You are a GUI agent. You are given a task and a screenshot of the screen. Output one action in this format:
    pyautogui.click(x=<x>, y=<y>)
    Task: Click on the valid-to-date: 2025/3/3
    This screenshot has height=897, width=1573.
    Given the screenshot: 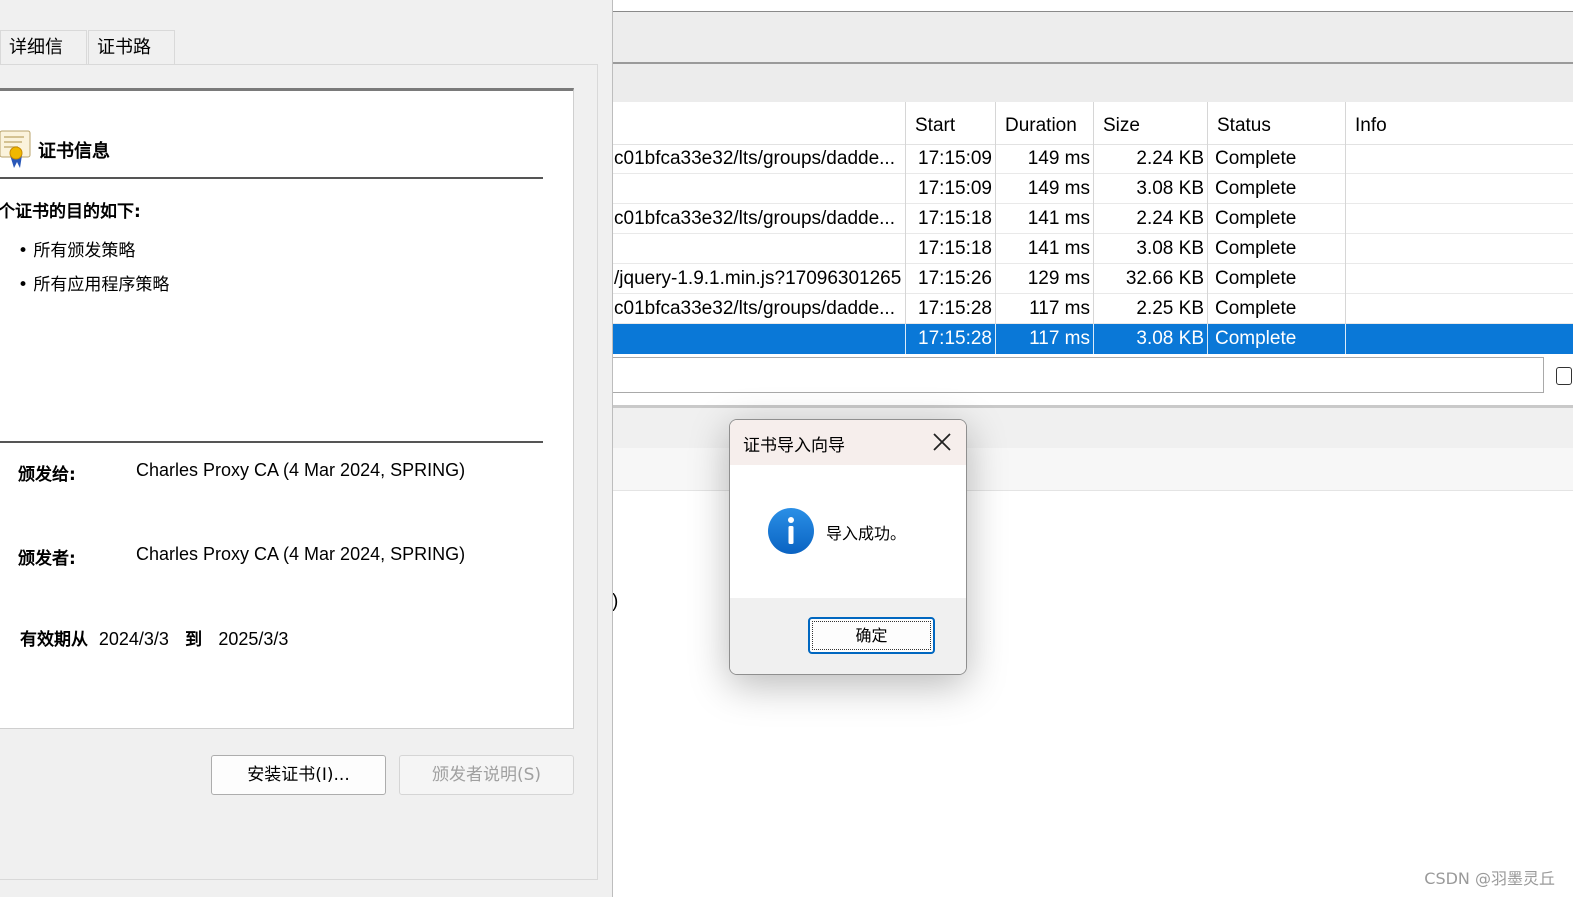 What is the action you would take?
    pyautogui.click(x=253, y=639)
    